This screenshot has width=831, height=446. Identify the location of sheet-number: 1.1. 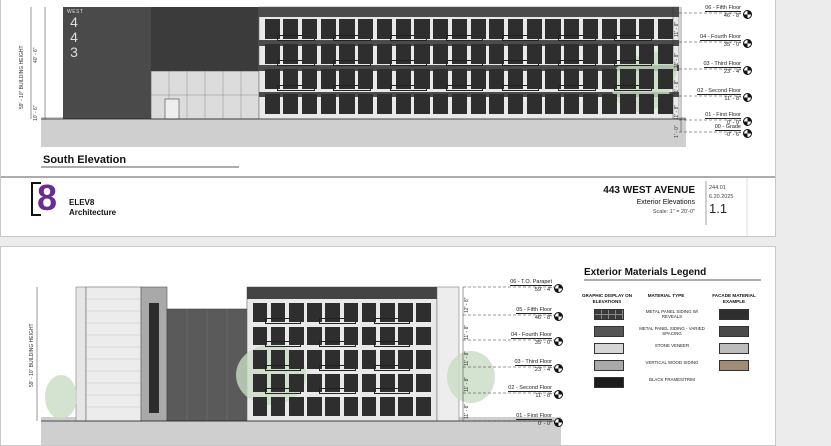
(718, 208).